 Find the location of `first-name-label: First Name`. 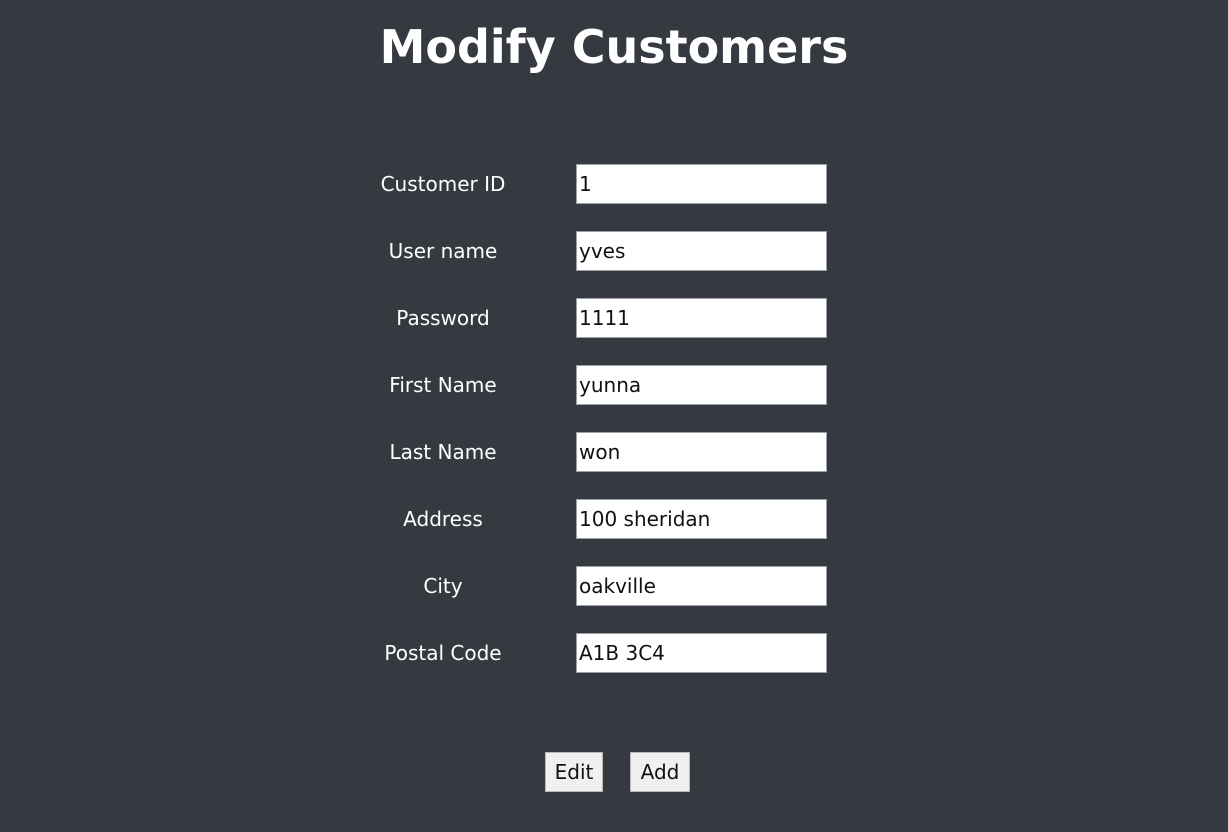

first-name-label: First Name is located at coordinates (443, 385).